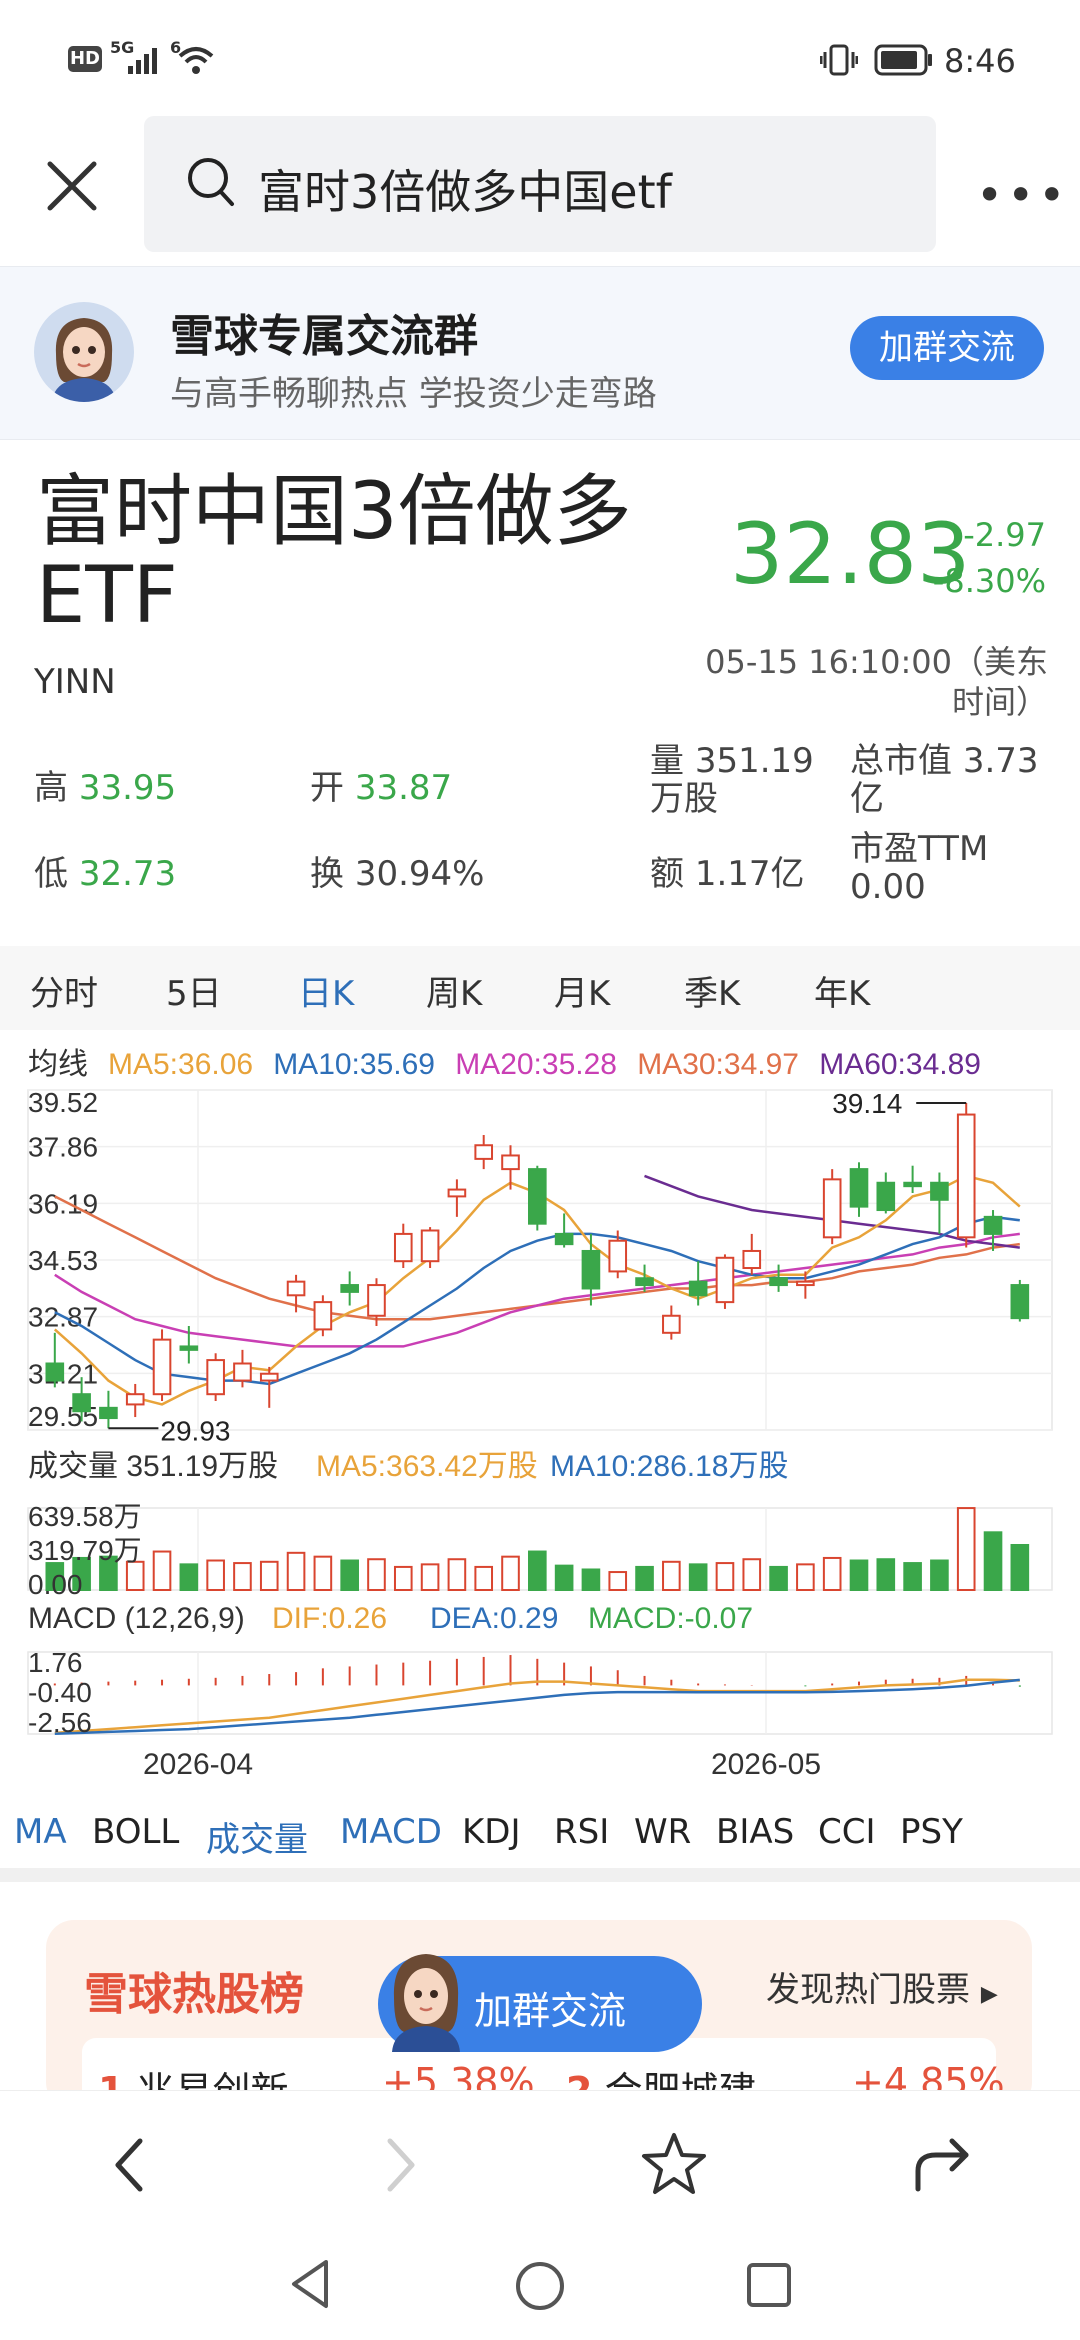 Image resolution: width=1080 pixels, height=2340 pixels. I want to click on stat-open-value: 33.87, so click(403, 788).